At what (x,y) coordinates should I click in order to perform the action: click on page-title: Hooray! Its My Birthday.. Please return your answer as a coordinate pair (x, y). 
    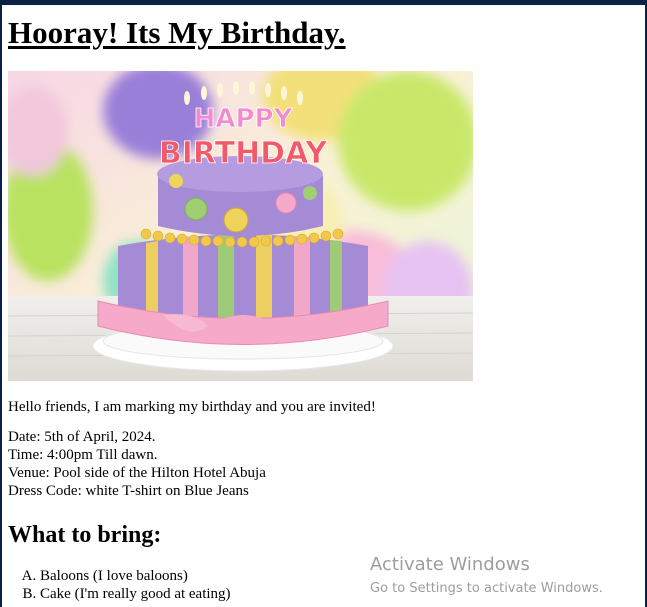
    Looking at the image, I should click on (177, 32).